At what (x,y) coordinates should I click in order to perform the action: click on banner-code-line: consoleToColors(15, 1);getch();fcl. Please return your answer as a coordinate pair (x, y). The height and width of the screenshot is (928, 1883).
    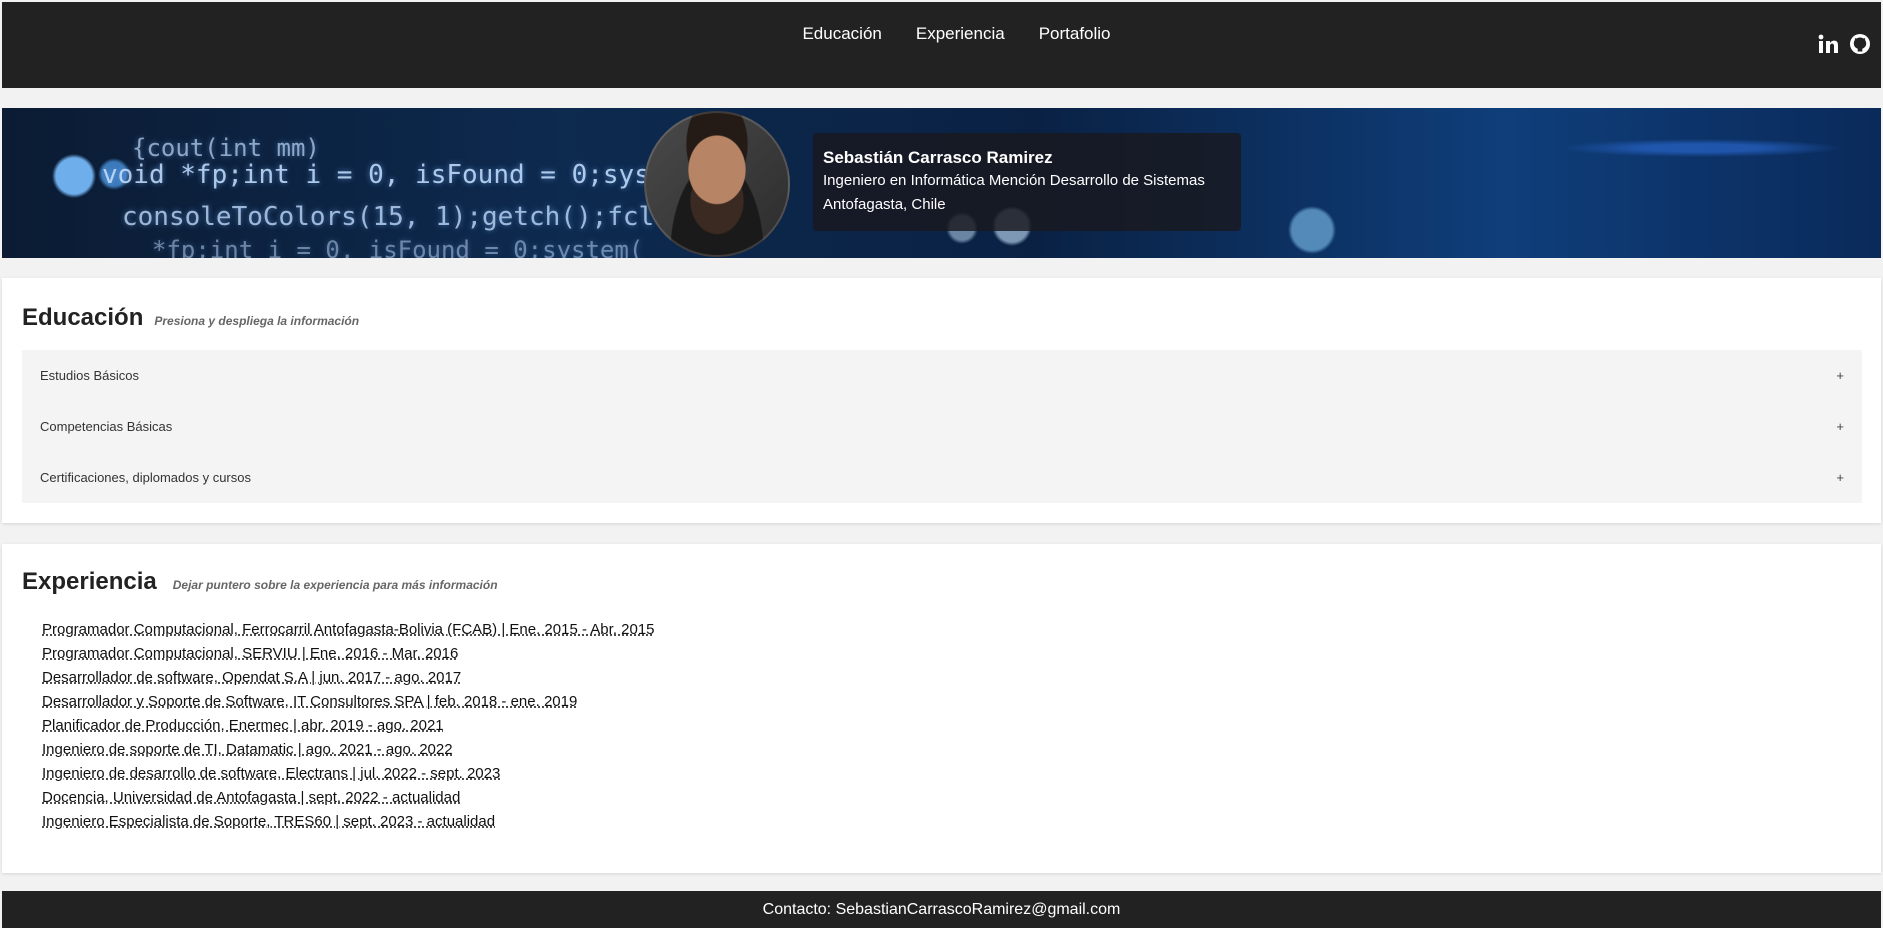
    Looking at the image, I should click on (388, 217).